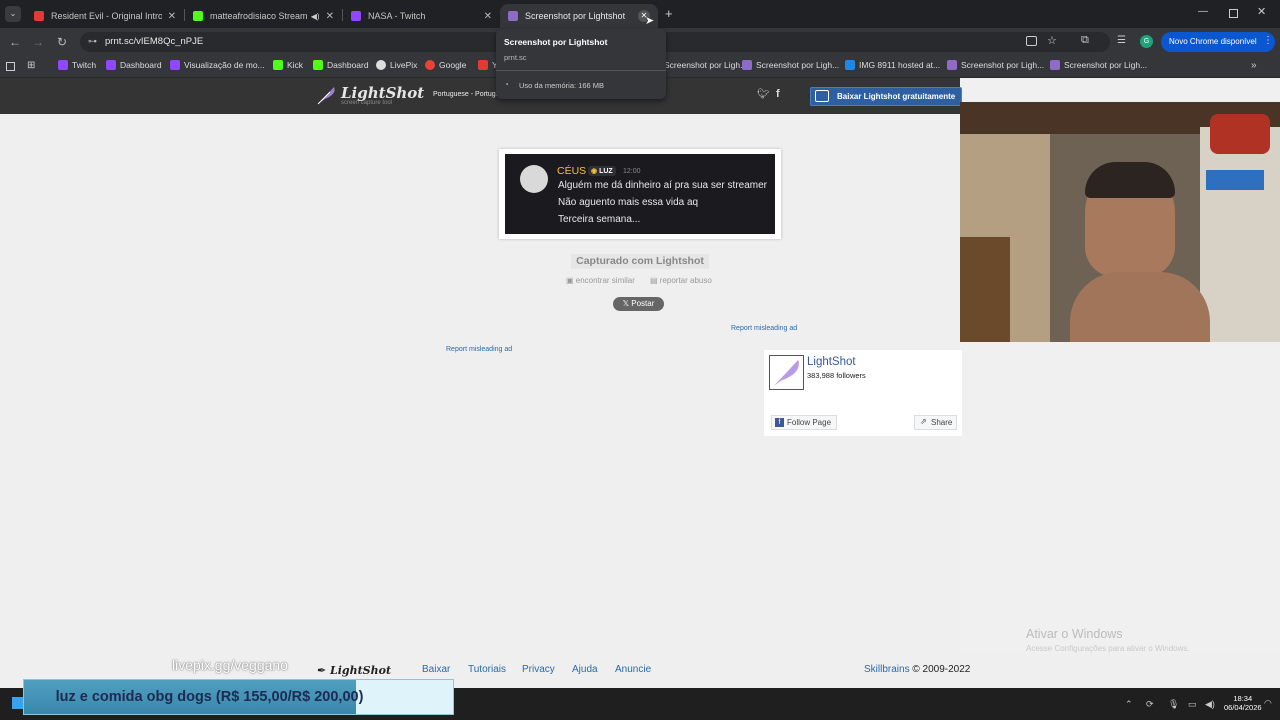 Image resolution: width=1280 pixels, height=720 pixels. I want to click on footer-logo: LightShot, so click(360, 670).